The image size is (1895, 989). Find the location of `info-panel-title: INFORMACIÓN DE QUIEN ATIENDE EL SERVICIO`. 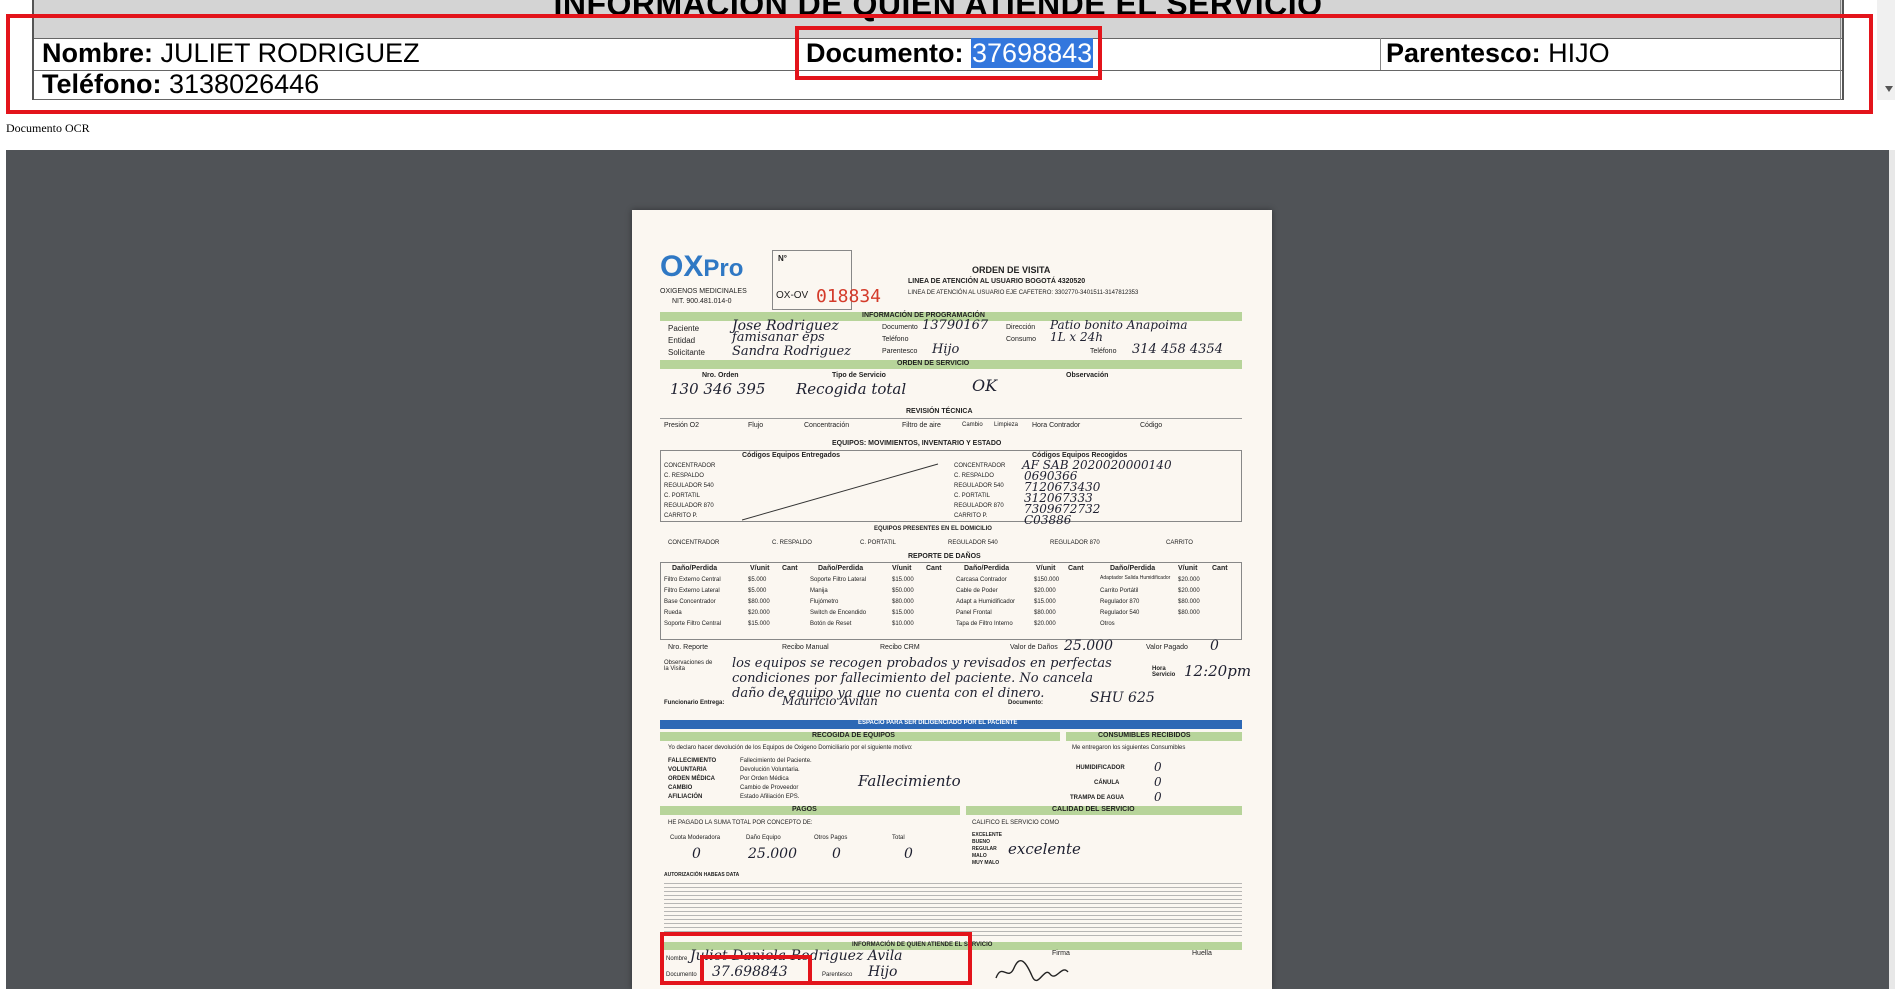

info-panel-title: INFORMACIÓN DE QUIEN ATIENDE EL SERVICIO is located at coordinates (938, 19).